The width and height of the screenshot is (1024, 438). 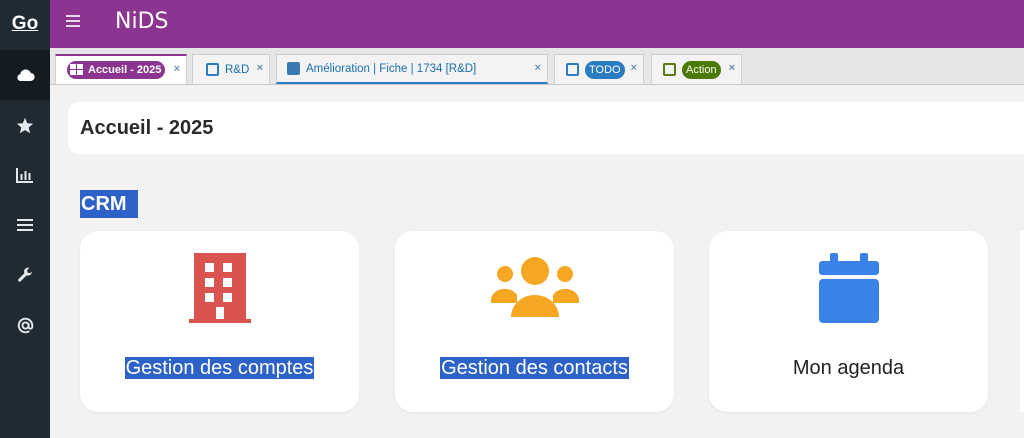 I want to click on card-label-wrapper: Gestion des comptes, so click(x=219, y=368).